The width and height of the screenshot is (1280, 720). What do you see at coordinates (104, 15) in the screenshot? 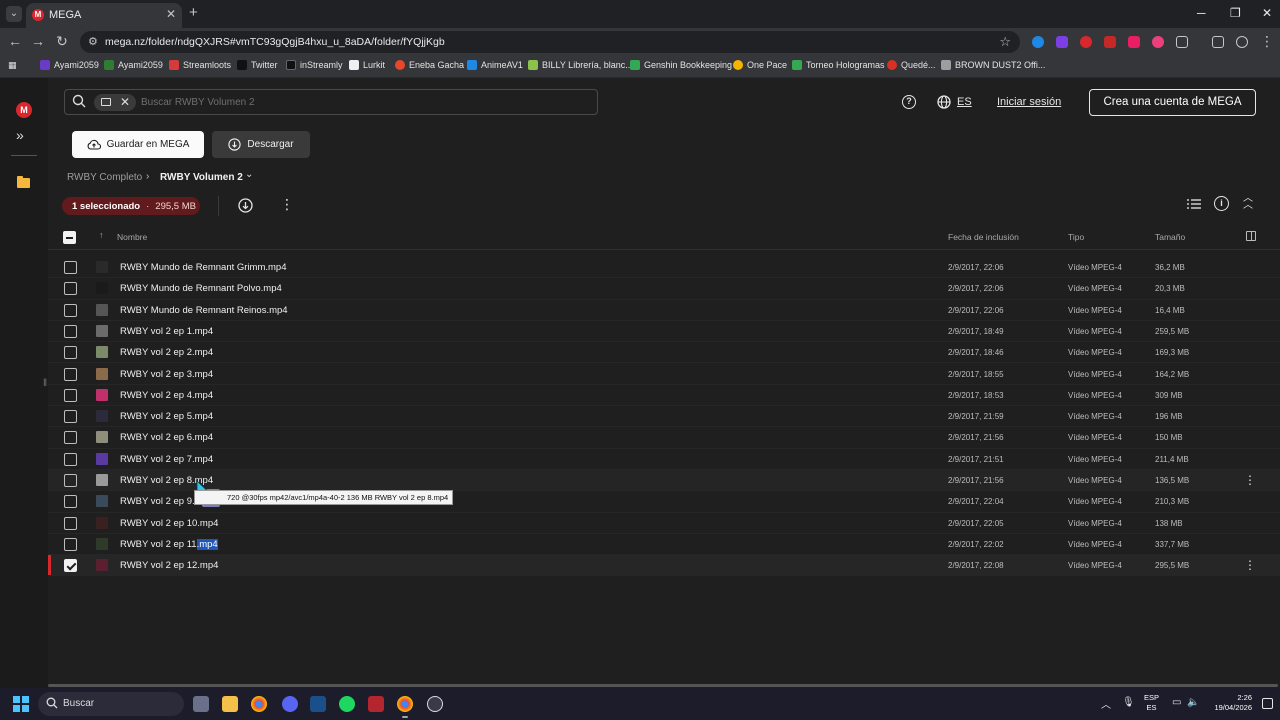
I see `browser-tab: M MEGA ✕` at bounding box center [104, 15].